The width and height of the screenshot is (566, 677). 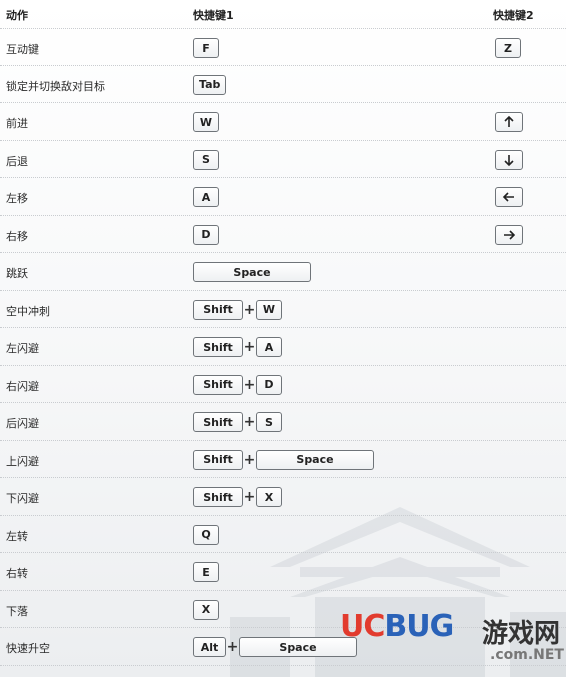 I want to click on action-label: 上闪避, so click(x=22, y=461).